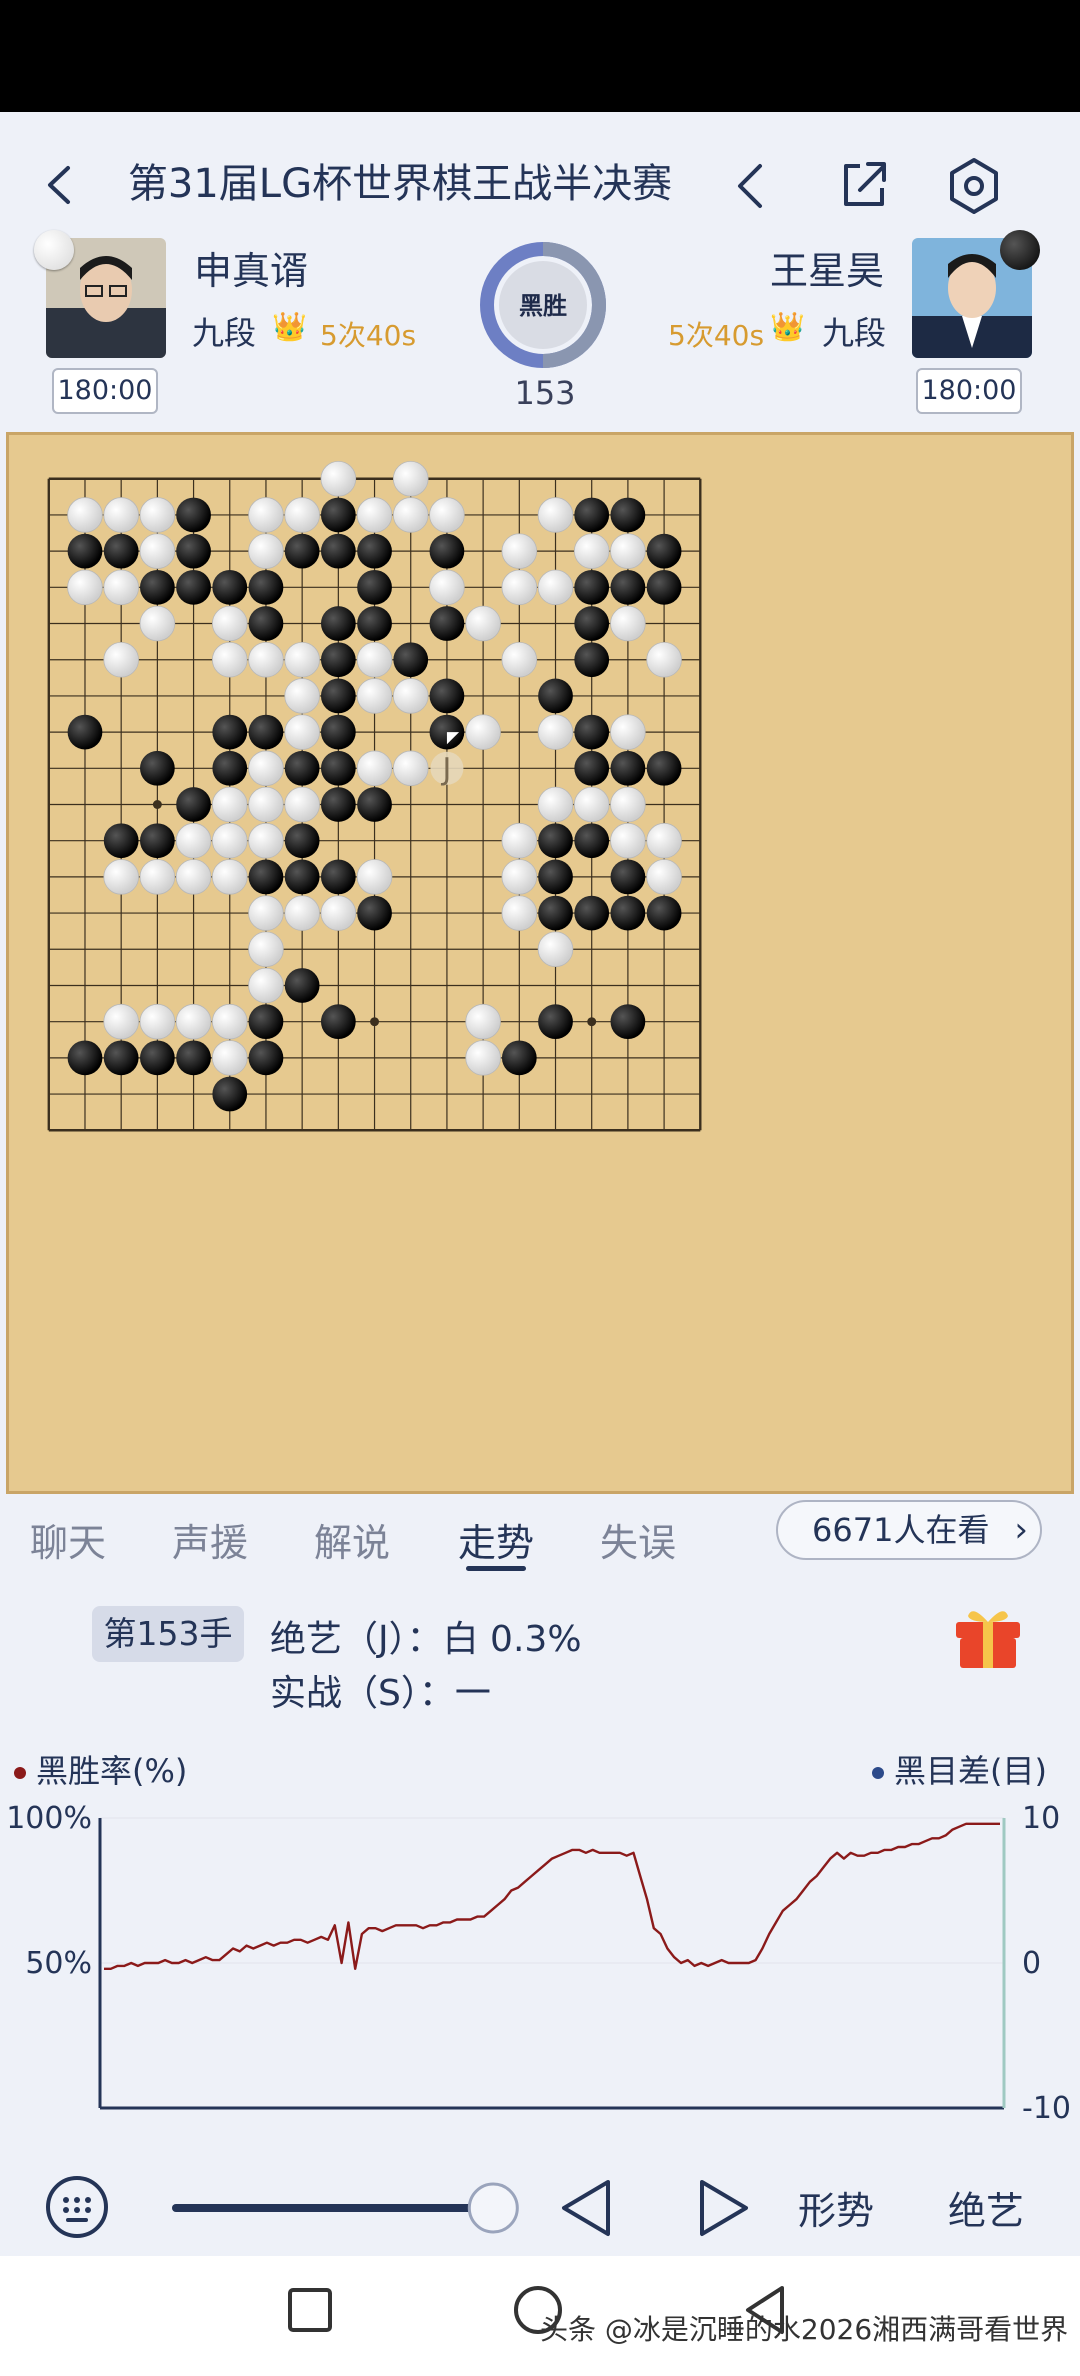  I want to click on previous-move-icon, so click(751, 186).